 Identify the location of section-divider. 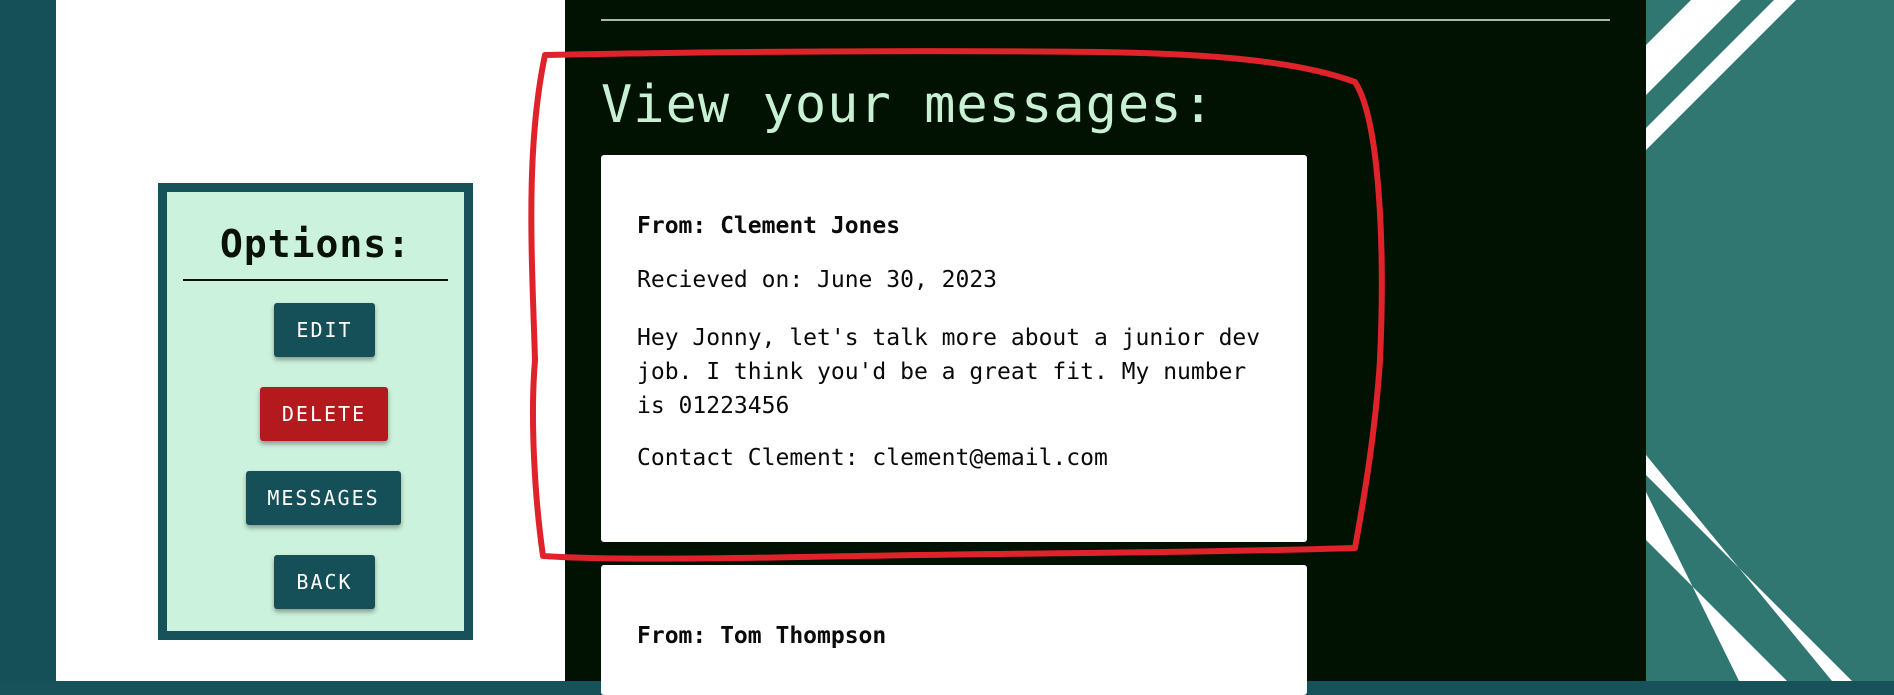
(1105, 20).